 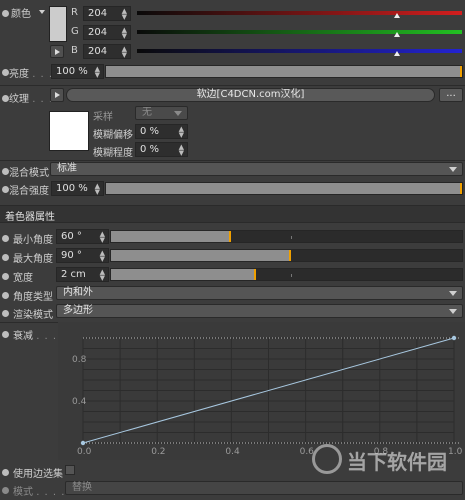 I want to click on blur-offset-input: 0 % ▲ ▼, so click(x=161, y=131).